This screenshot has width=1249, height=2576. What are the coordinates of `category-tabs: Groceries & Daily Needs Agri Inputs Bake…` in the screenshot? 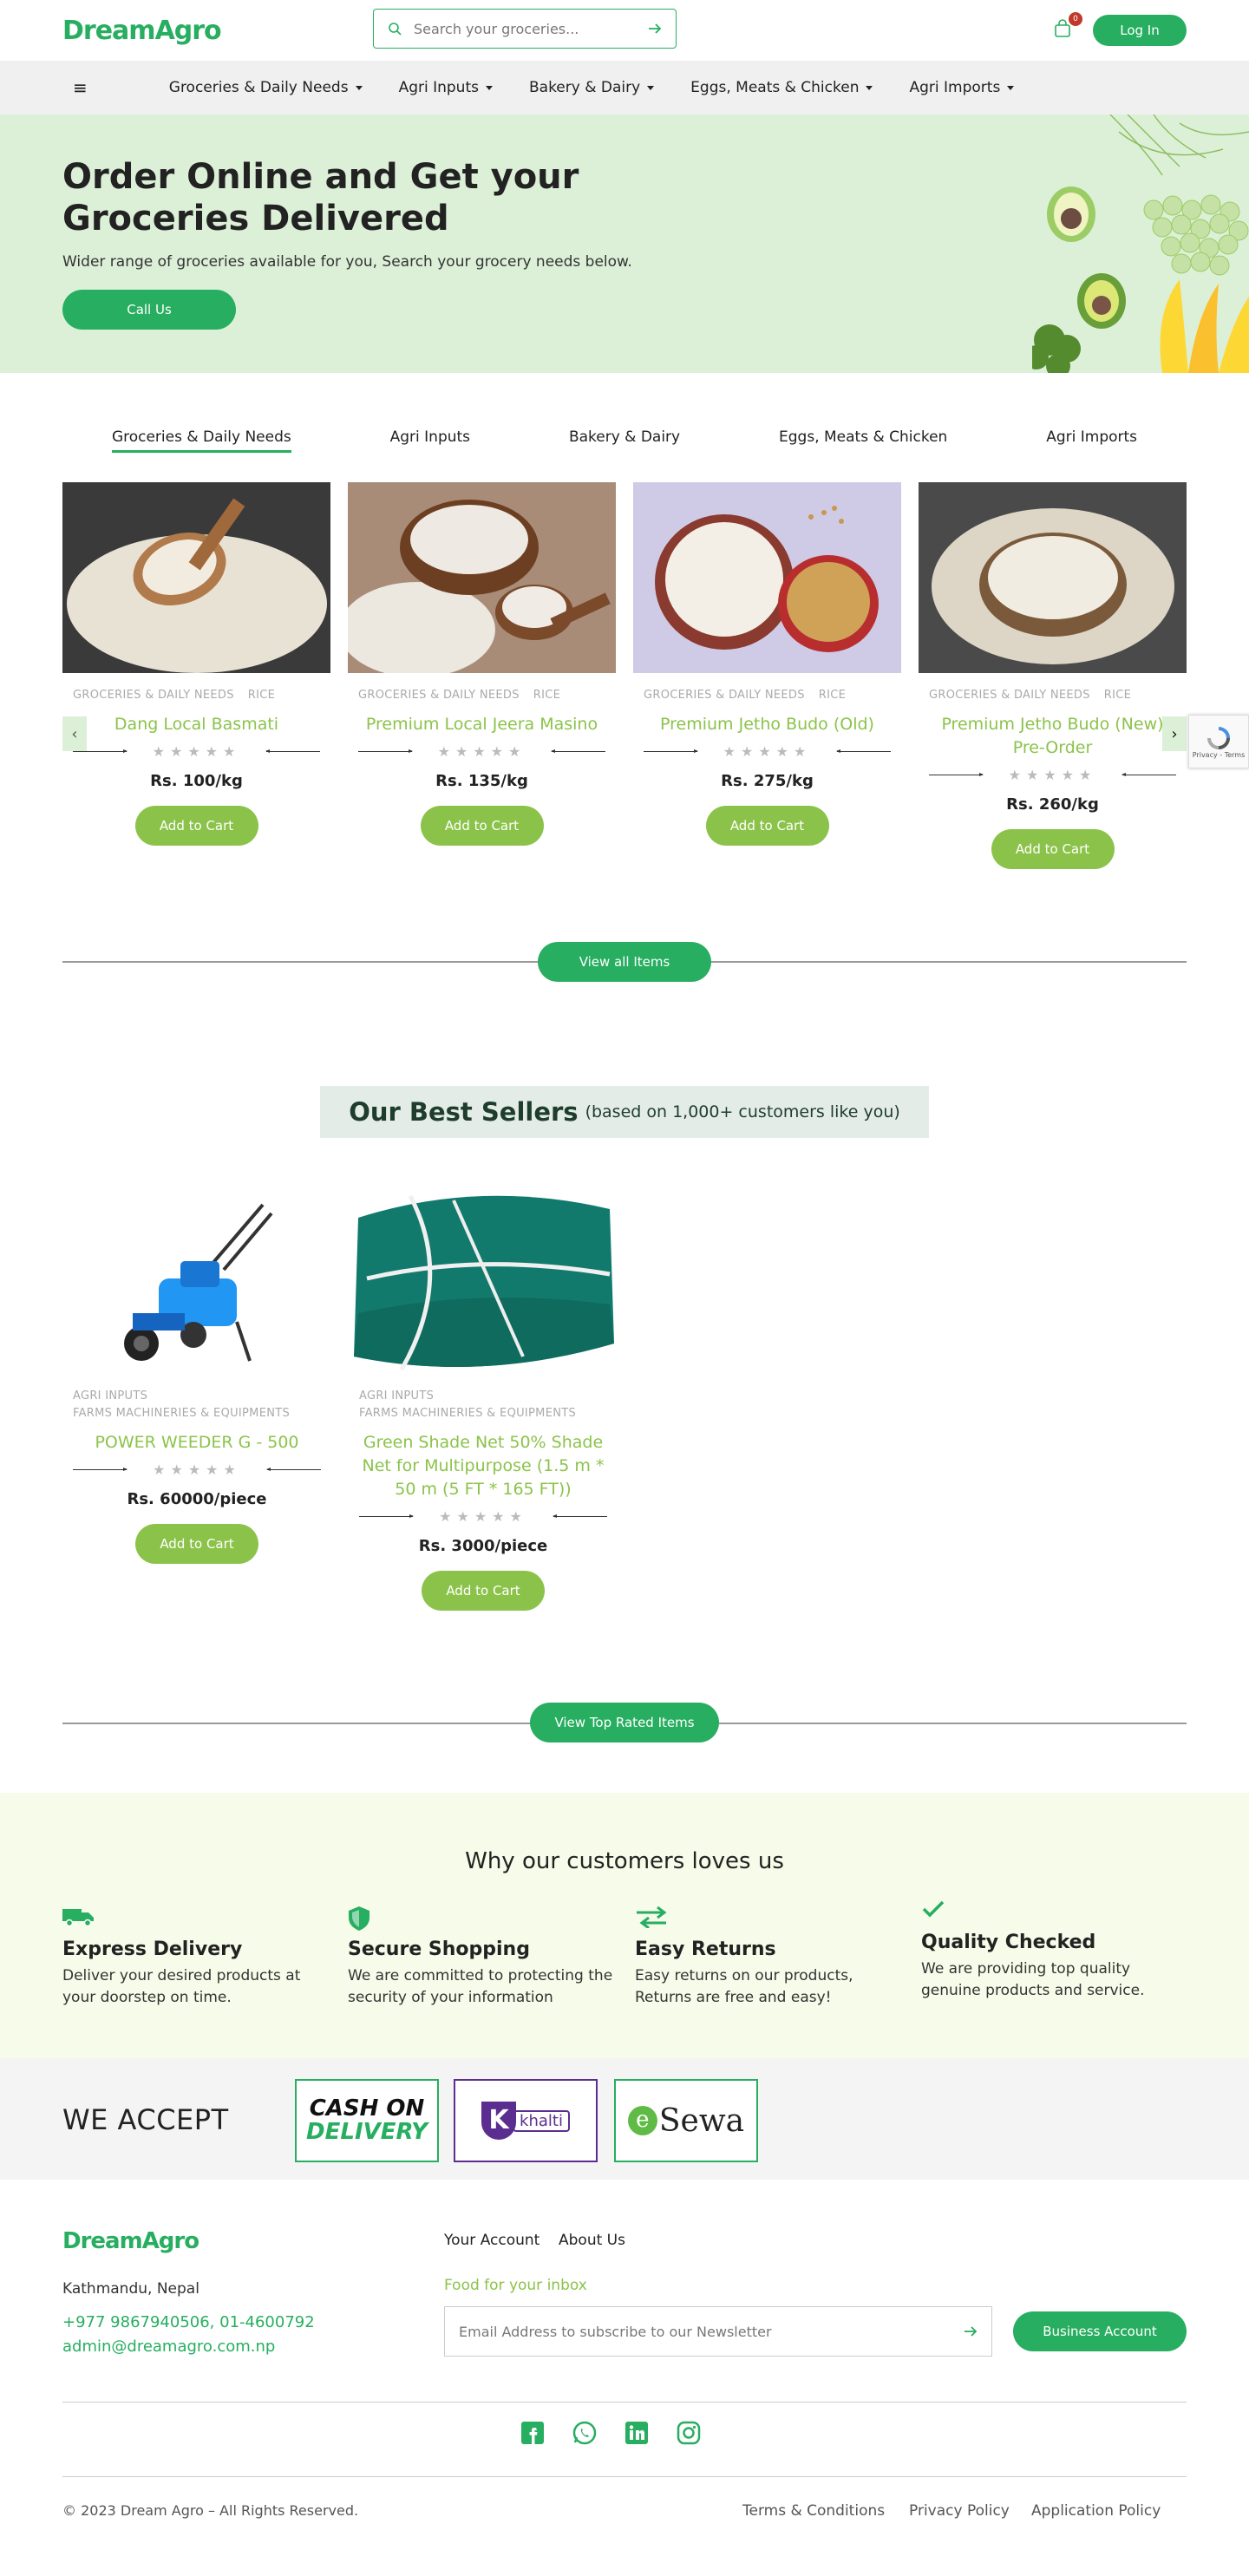 It's located at (624, 440).